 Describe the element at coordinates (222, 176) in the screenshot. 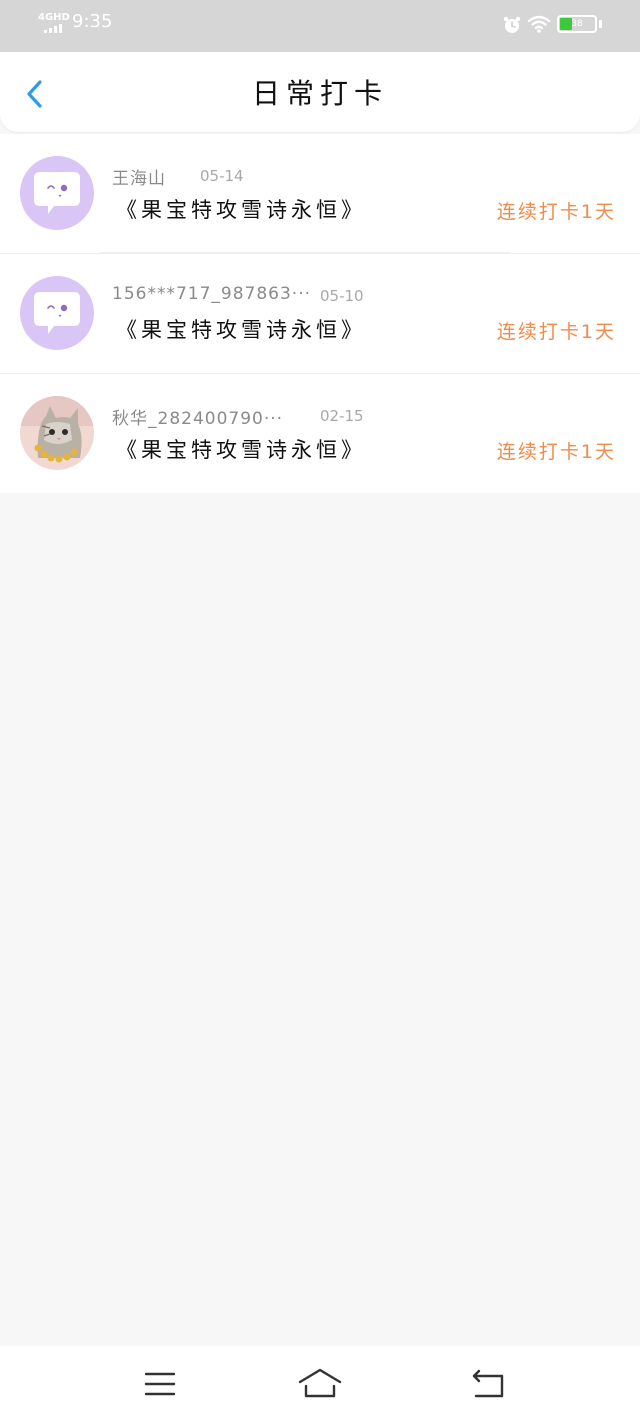

I see `checkin-date: 05-14` at that location.